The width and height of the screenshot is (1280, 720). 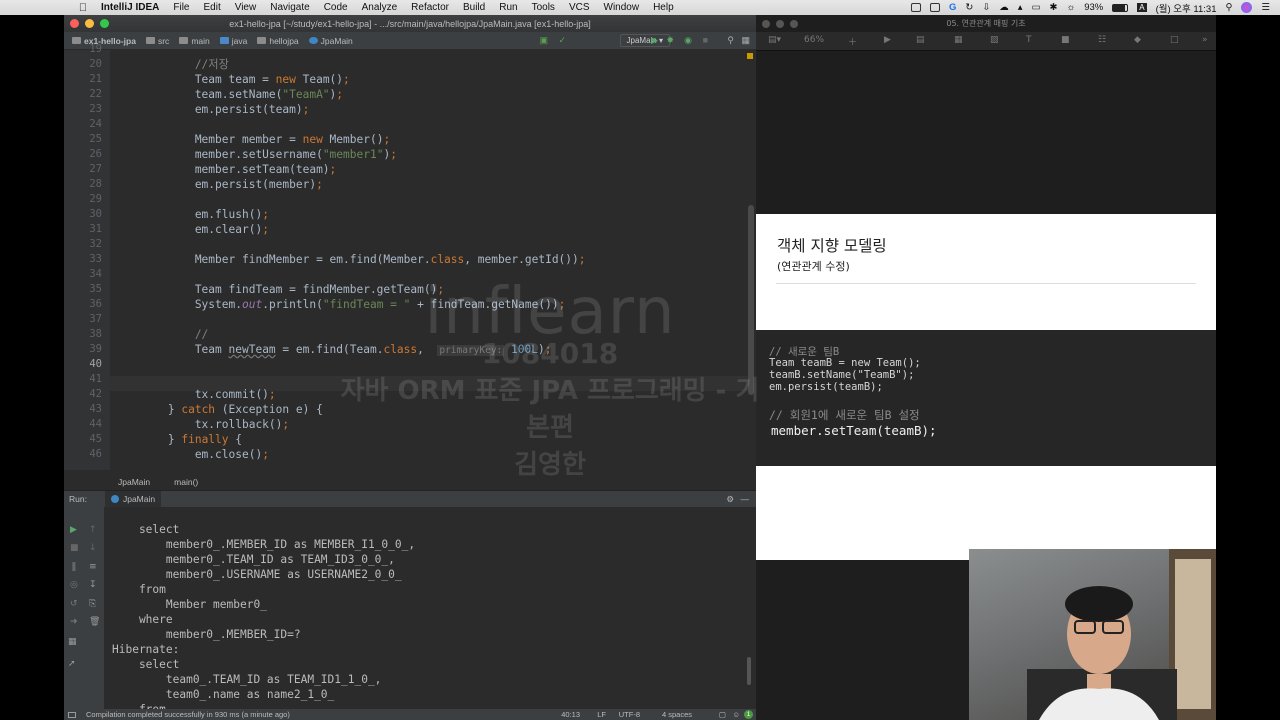 I want to click on coverage-icon: ◉, so click(x=688, y=40).